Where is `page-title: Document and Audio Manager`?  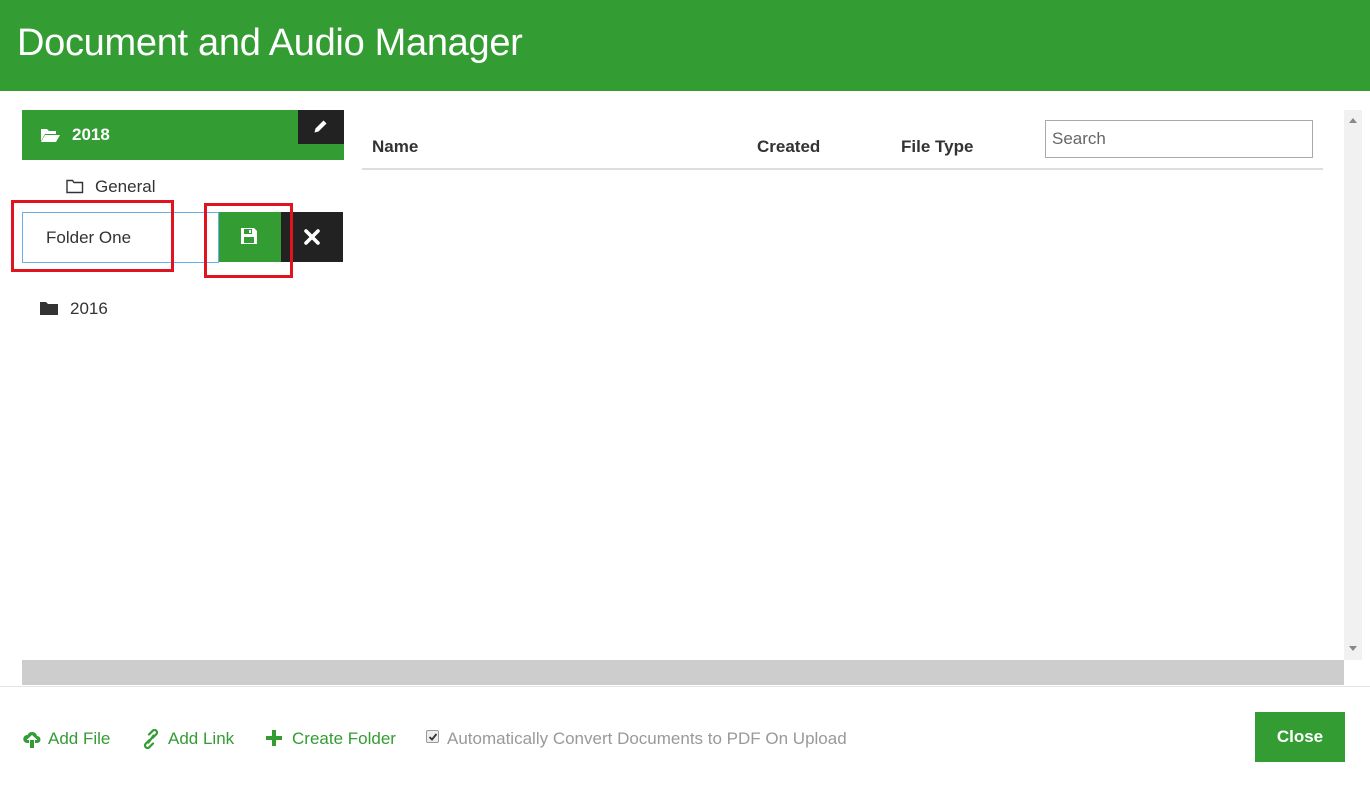
page-title: Document and Audio Manager is located at coordinates (270, 43).